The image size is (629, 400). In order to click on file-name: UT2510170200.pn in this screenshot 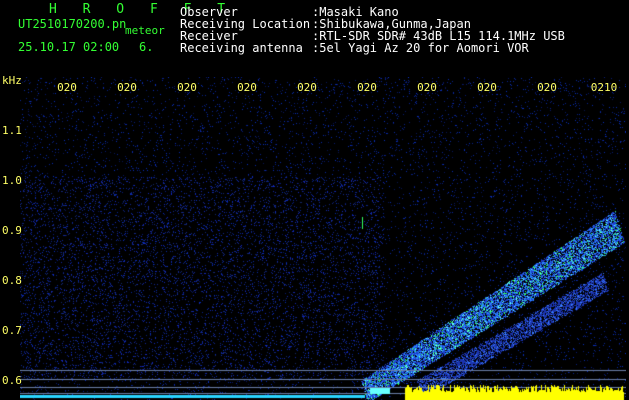, I will do `click(72, 24)`.